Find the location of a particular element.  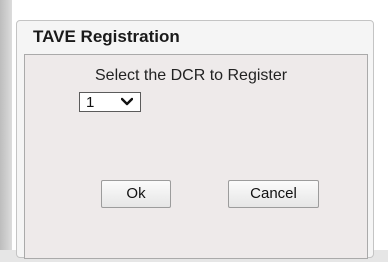

chevron-down-icon is located at coordinates (127, 101).